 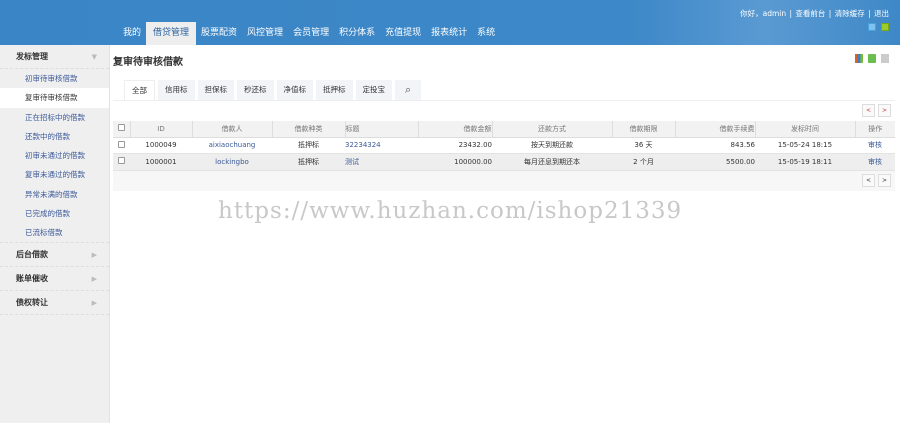 I want to click on sidebar-item: 复审未通过的借款, so click(x=54, y=174).